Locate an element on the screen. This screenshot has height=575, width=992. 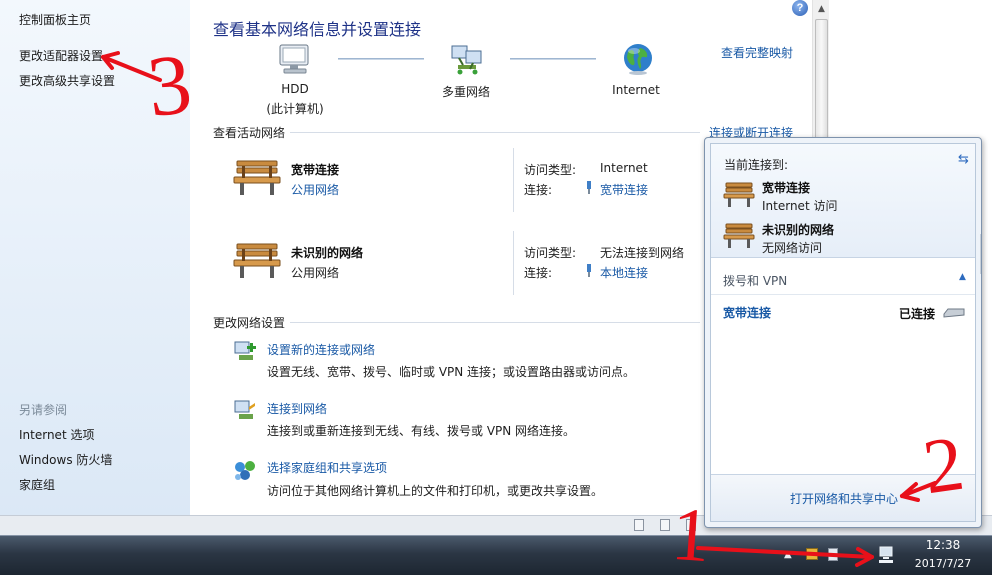
annotation-number-1: 1 is located at coordinates (691, 533).